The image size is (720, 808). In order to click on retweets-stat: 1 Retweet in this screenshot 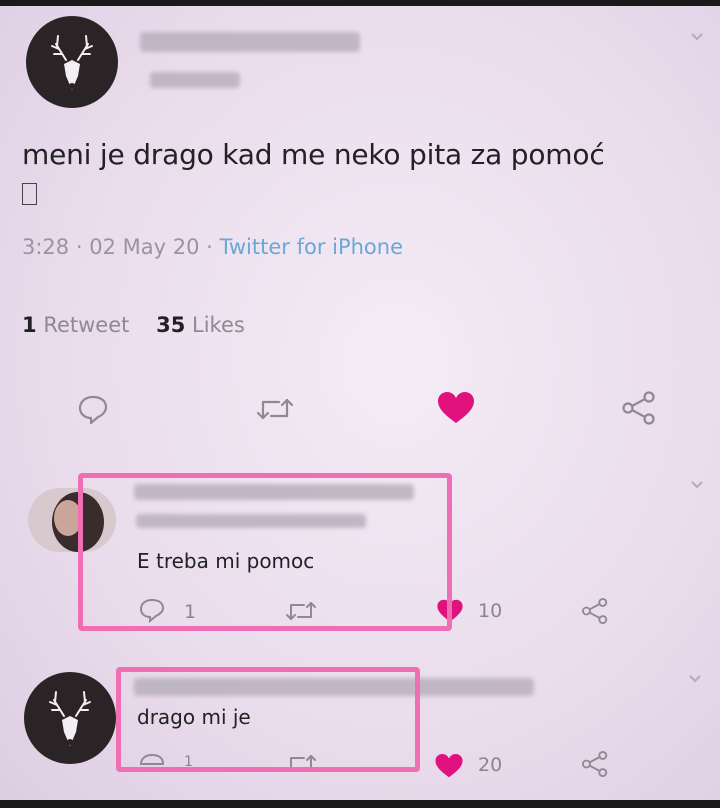, I will do `click(75, 325)`.